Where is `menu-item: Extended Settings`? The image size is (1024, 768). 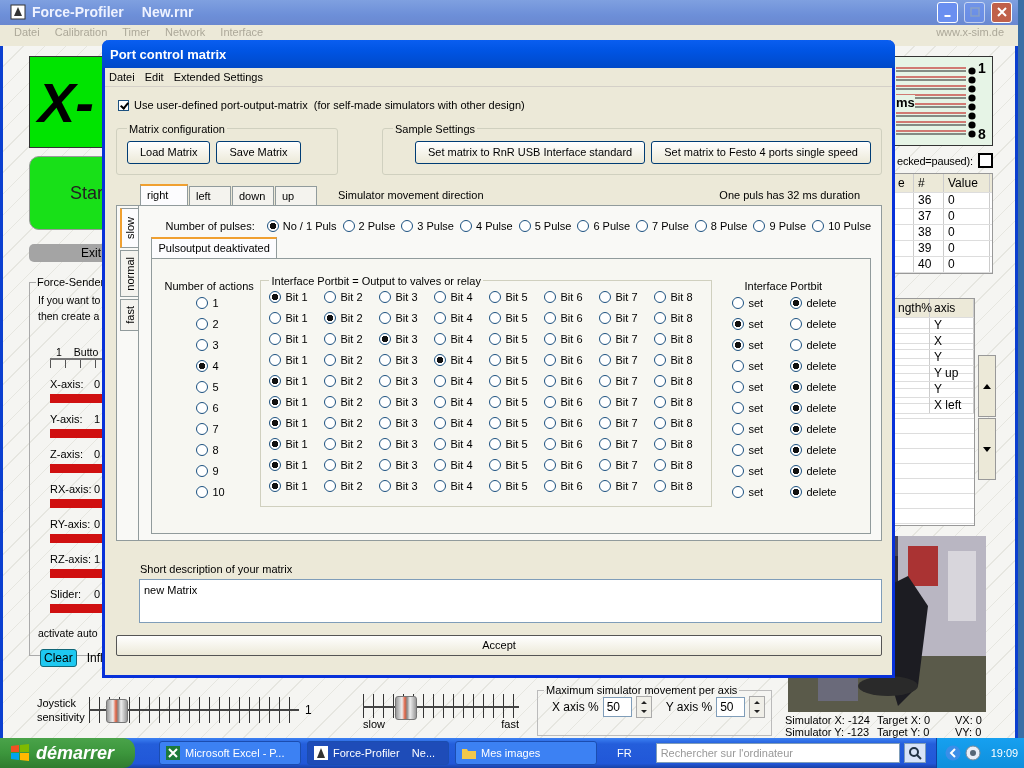
menu-item: Extended Settings is located at coordinates (218, 77).